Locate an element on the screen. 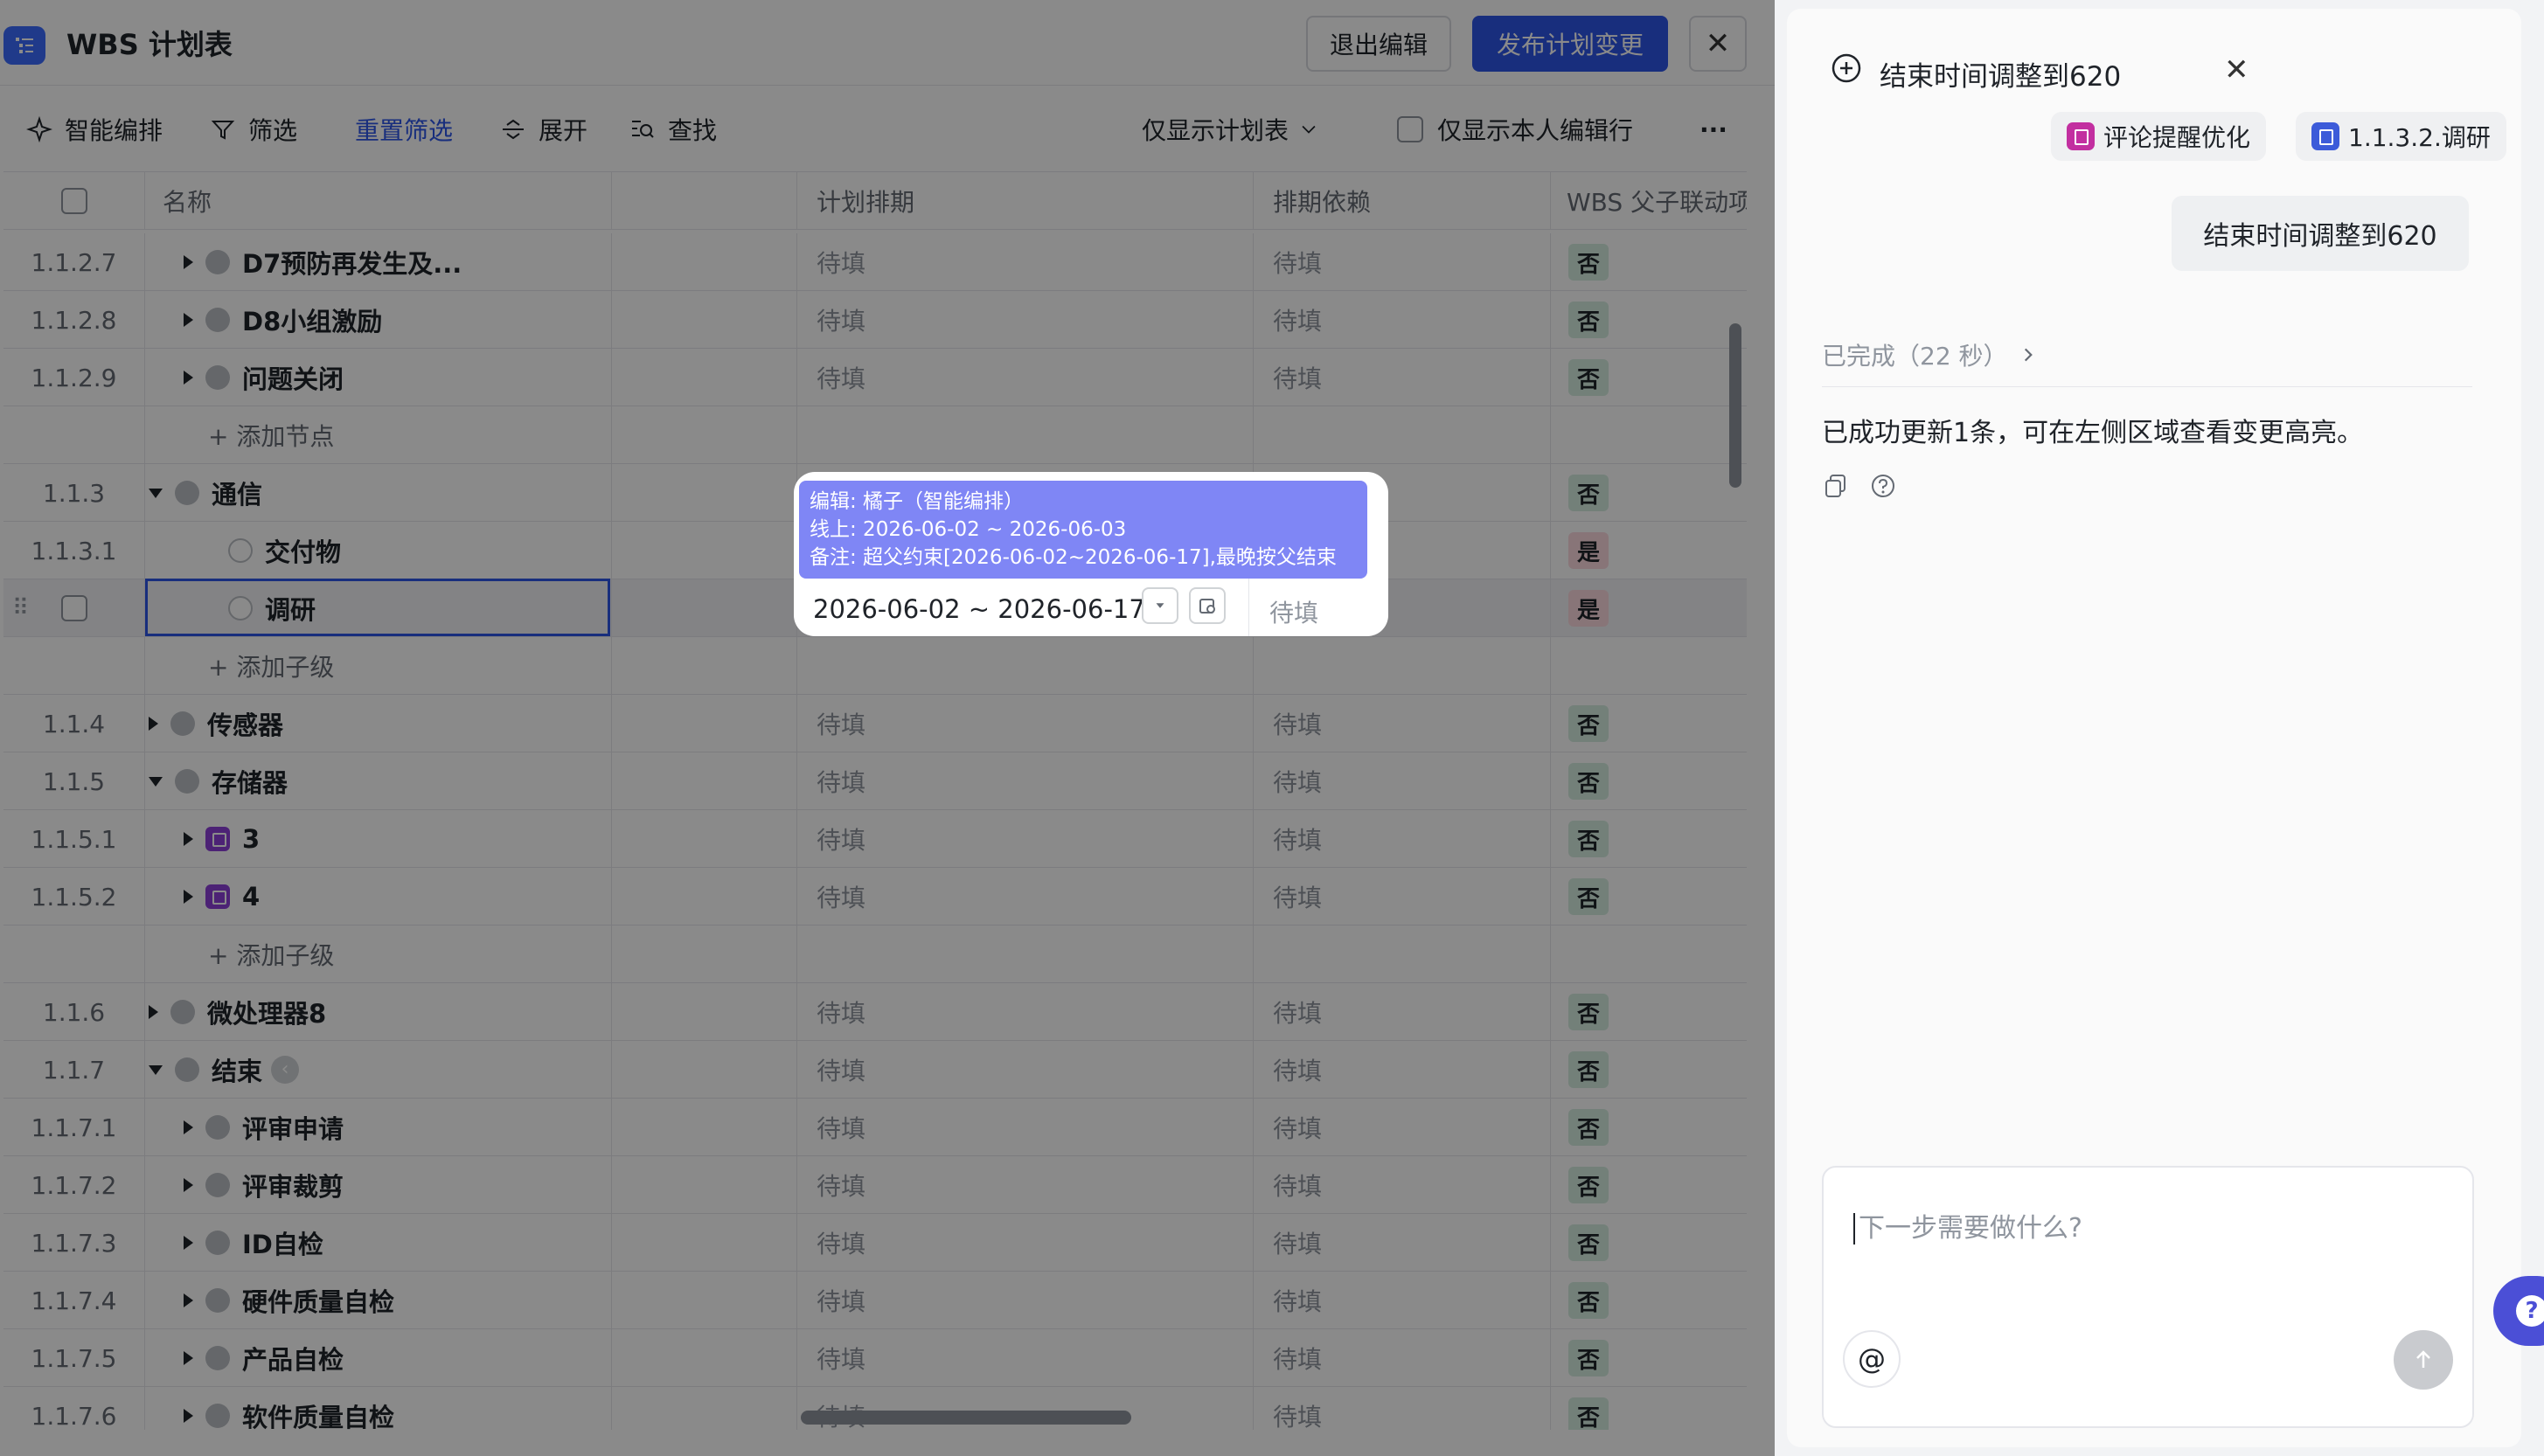 The image size is (2544, 1456). help-circle-icon is located at coordinates (1883, 486).